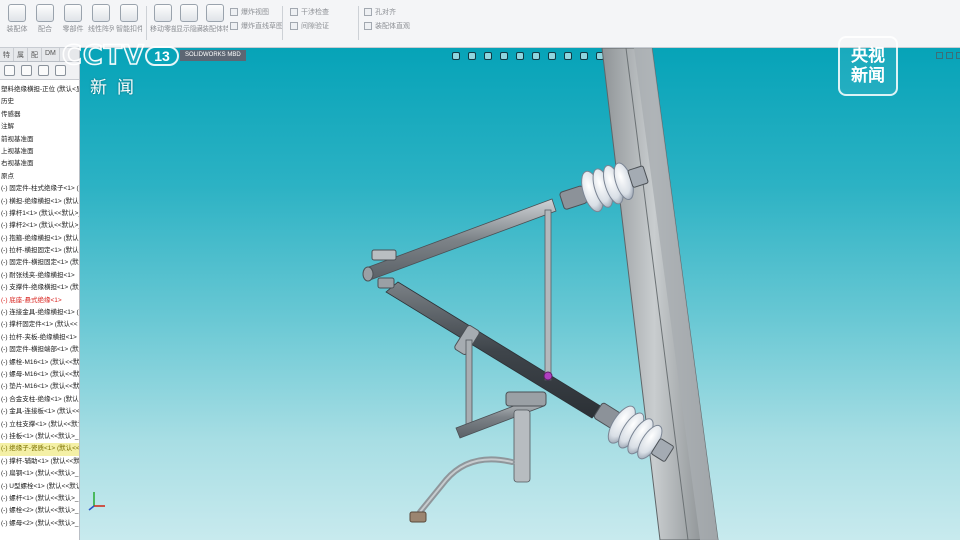 This screenshot has height=540, width=960. What do you see at coordinates (215, 13) in the screenshot?
I see `assembly-features-icon` at bounding box center [215, 13].